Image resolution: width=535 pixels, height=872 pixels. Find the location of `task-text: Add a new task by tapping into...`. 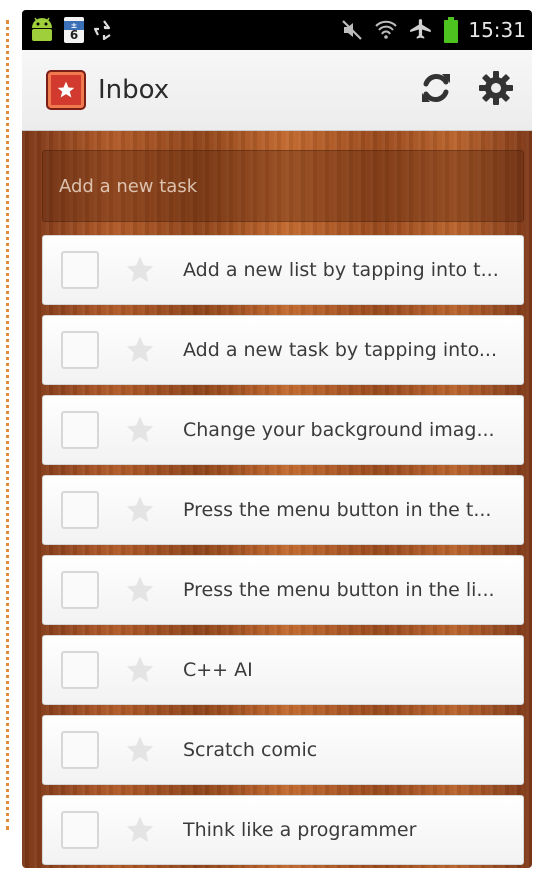

task-text: Add a new task by tapping into... is located at coordinates (340, 350).